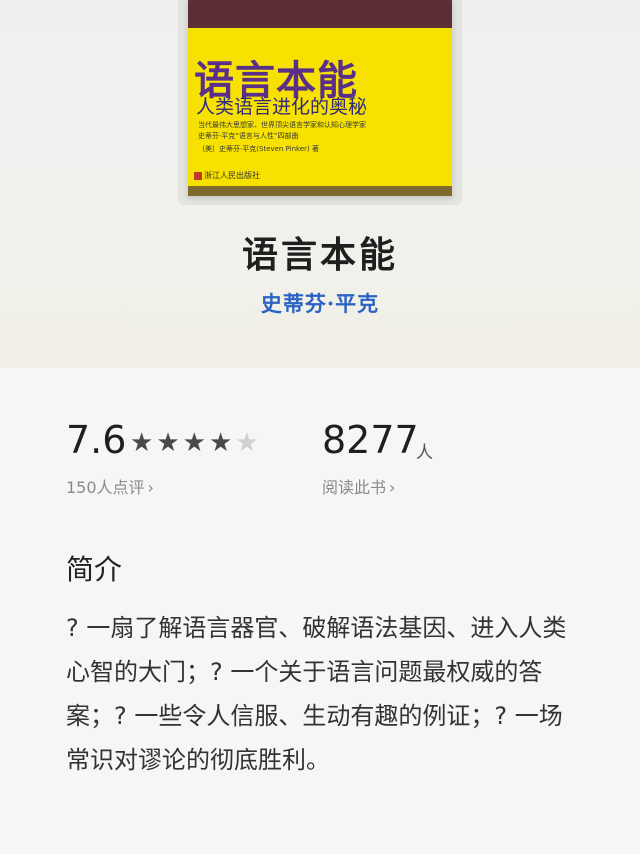  Describe the element at coordinates (258, 149) in the screenshot. I see `cover-author-line: 〔美〕史蒂芬·平克(Steven Pinker) 著` at that location.